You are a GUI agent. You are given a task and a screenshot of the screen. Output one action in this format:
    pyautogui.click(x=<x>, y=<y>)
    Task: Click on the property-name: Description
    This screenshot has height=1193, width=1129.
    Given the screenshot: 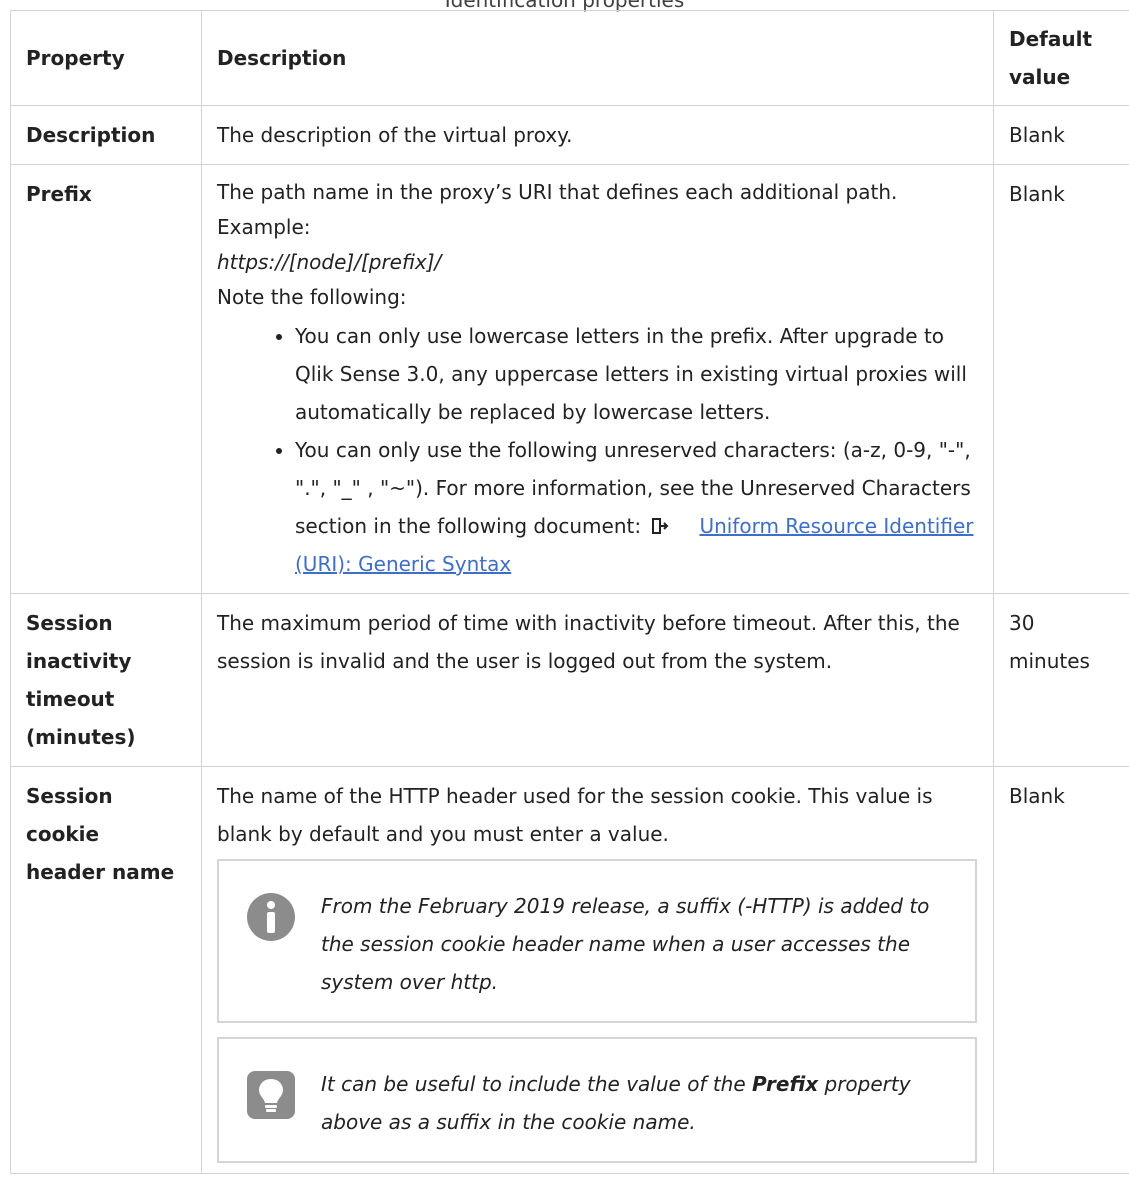 What is the action you would take?
    pyautogui.click(x=106, y=135)
    